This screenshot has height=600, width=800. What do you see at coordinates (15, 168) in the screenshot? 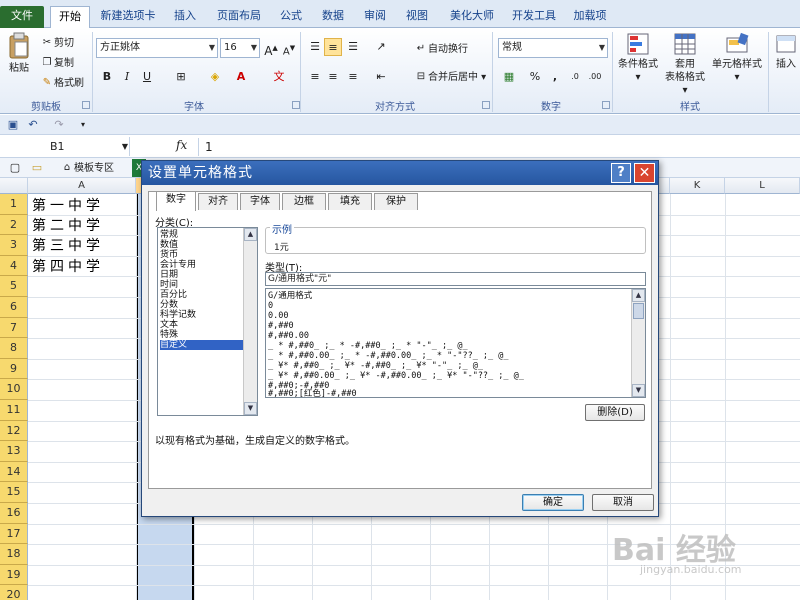
I see `new-doc-icon: ▢` at bounding box center [15, 168].